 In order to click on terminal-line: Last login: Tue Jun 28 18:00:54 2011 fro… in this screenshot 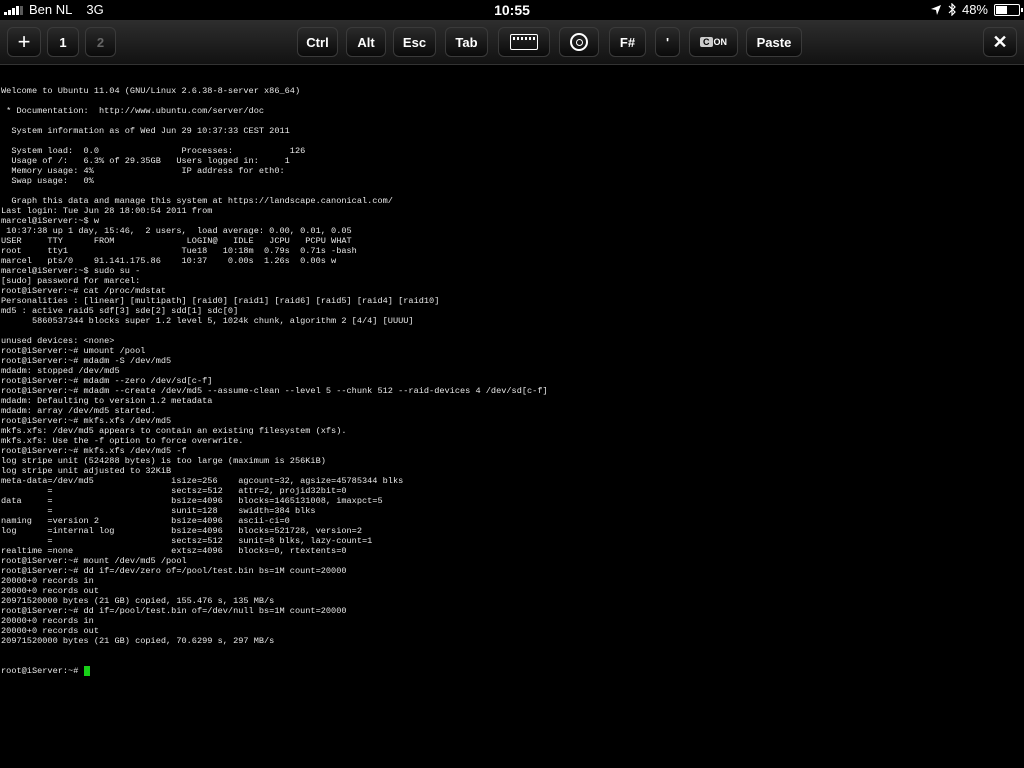, I will do `click(107, 211)`.